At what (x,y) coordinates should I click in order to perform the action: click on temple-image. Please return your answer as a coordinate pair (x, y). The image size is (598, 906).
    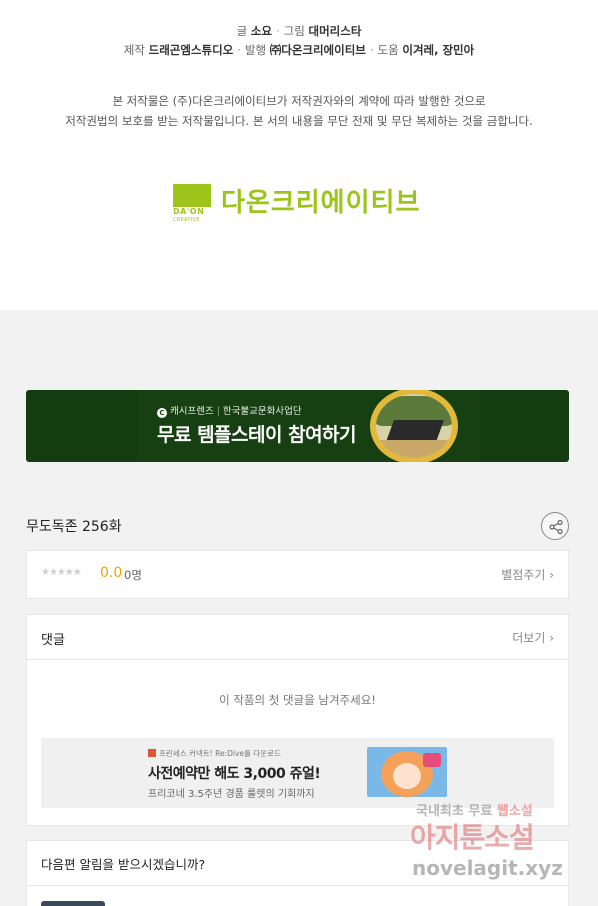
    Looking at the image, I should click on (414, 426).